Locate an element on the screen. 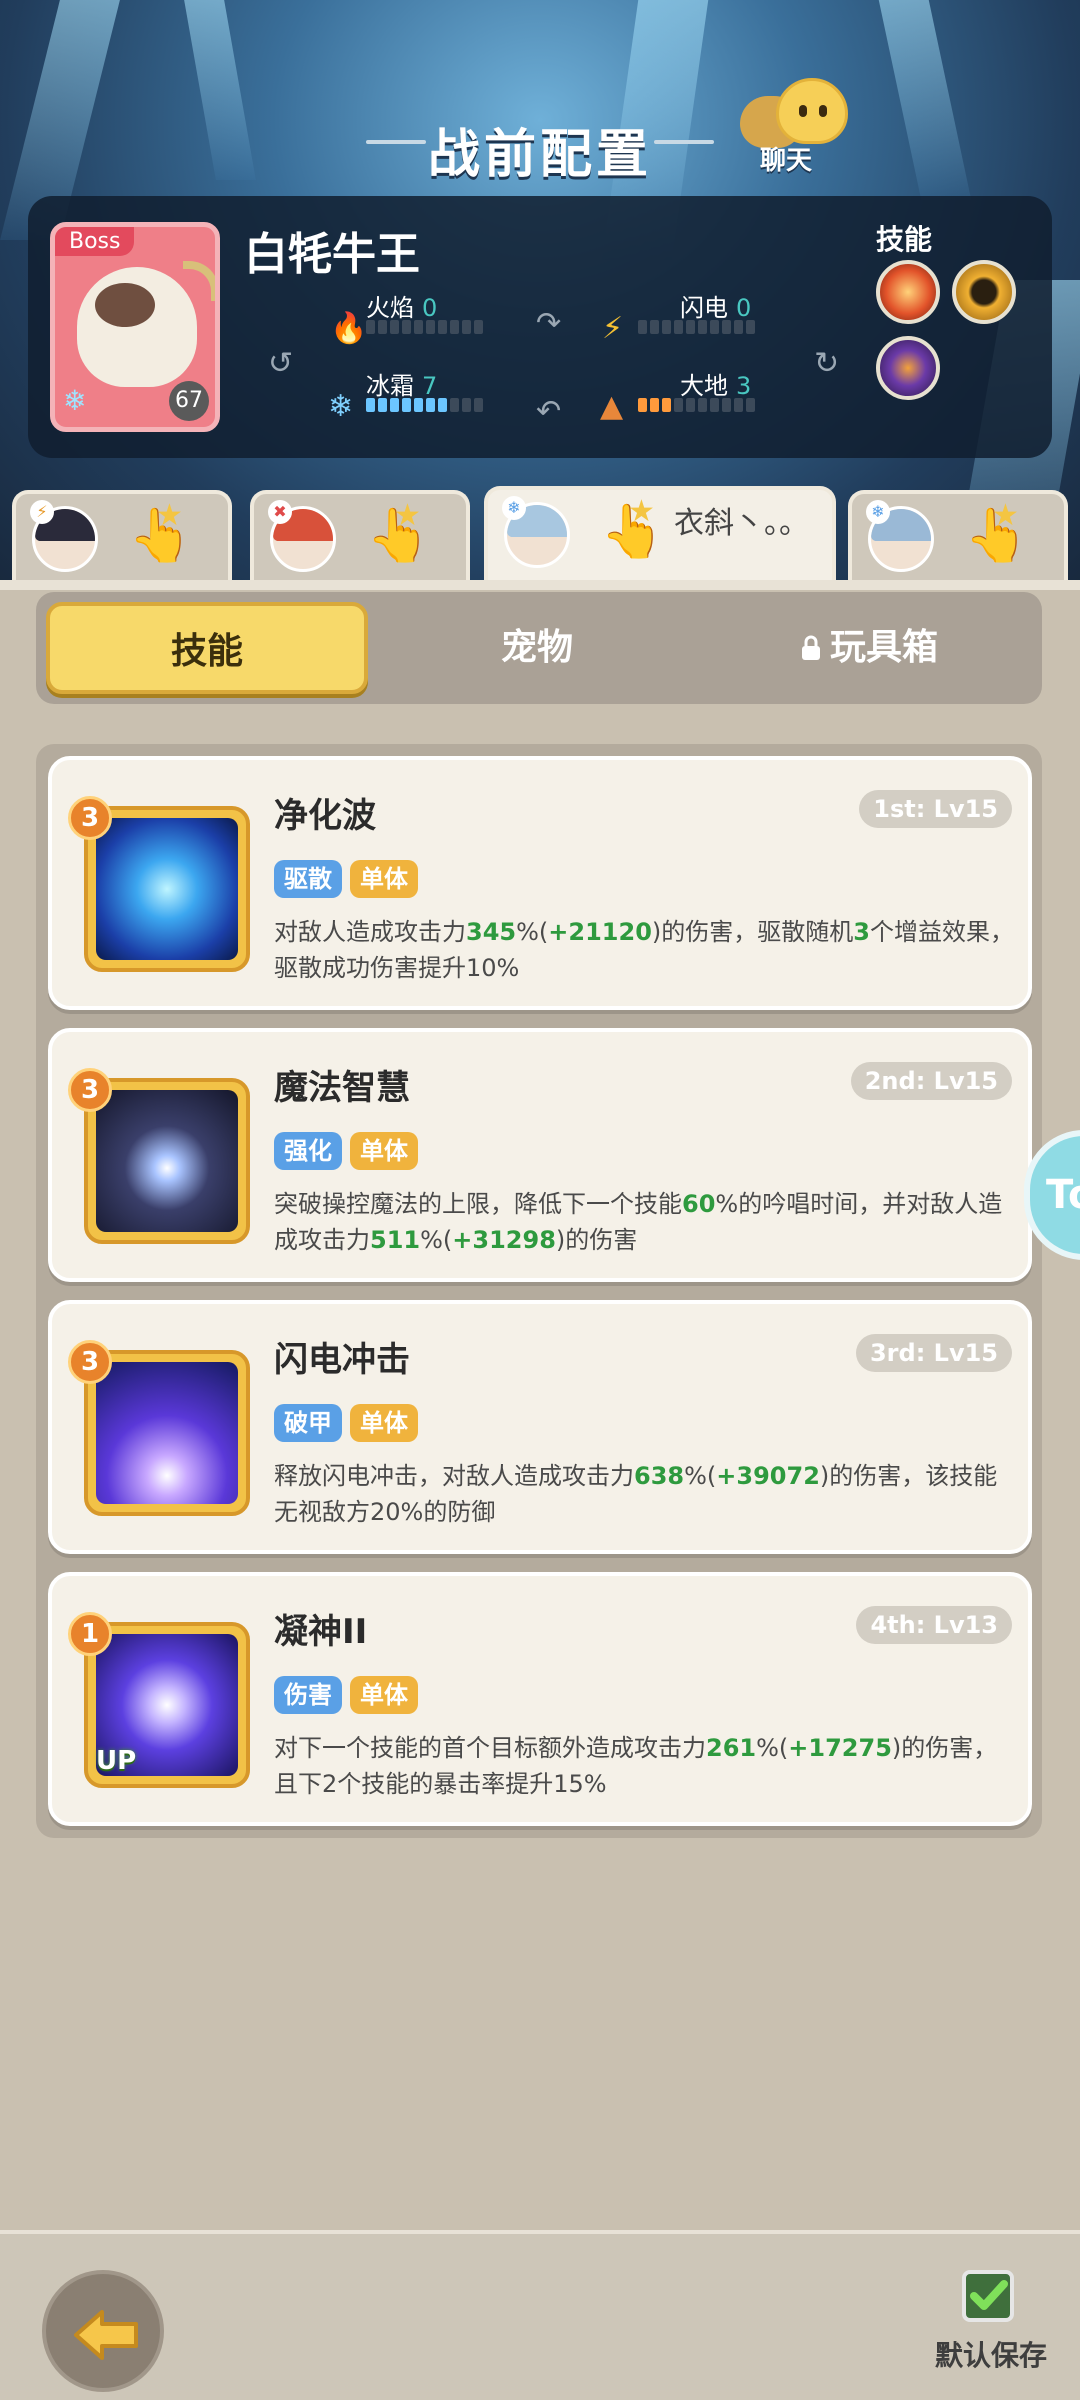 This screenshot has height=2400, width=1080. tab-toybox-label: 玩具箱 is located at coordinates (883, 647).